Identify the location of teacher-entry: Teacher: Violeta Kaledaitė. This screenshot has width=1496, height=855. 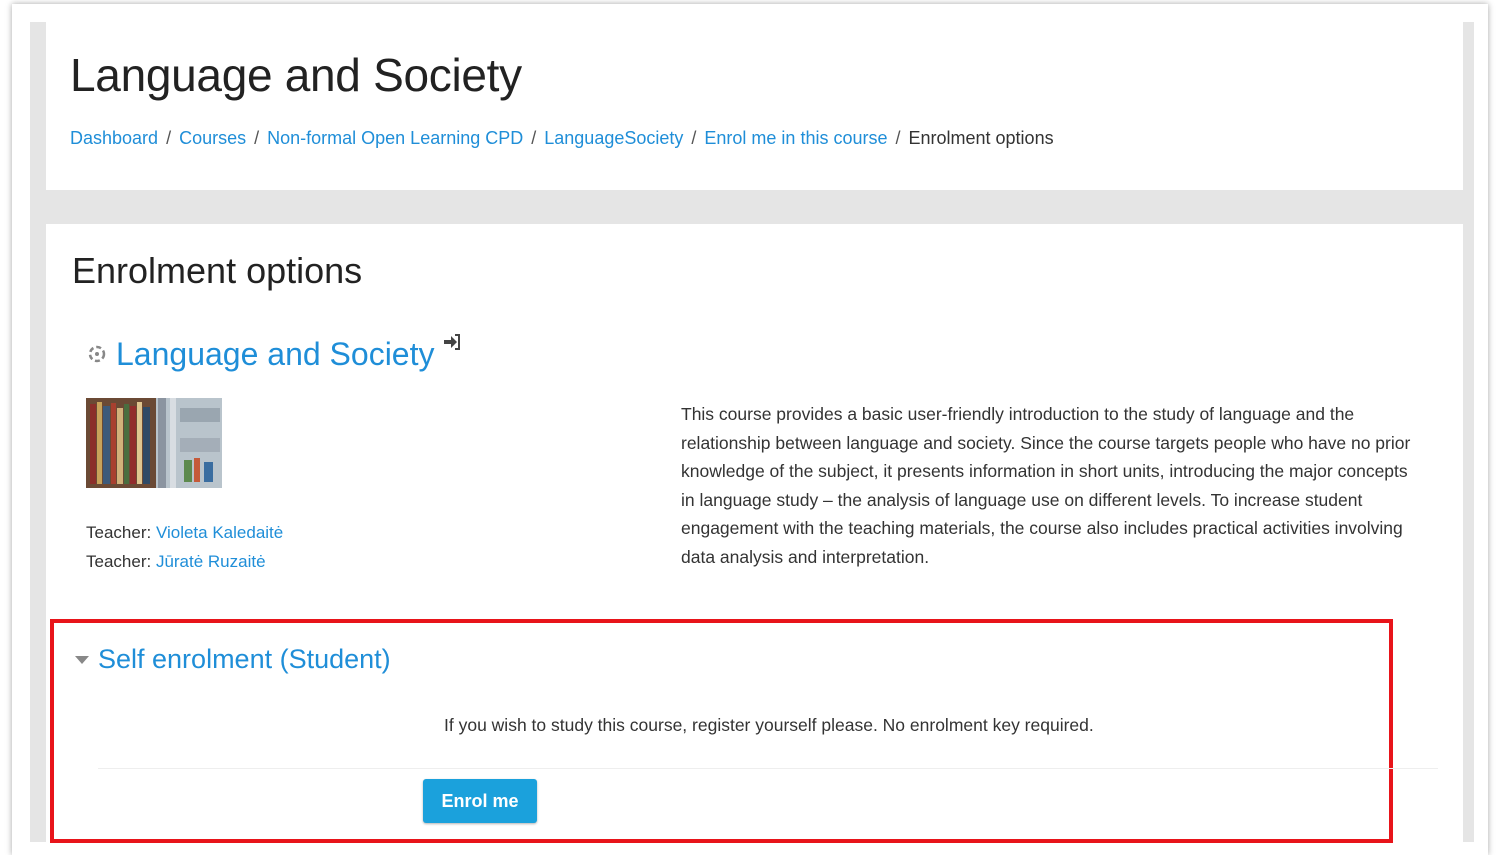
(184, 532).